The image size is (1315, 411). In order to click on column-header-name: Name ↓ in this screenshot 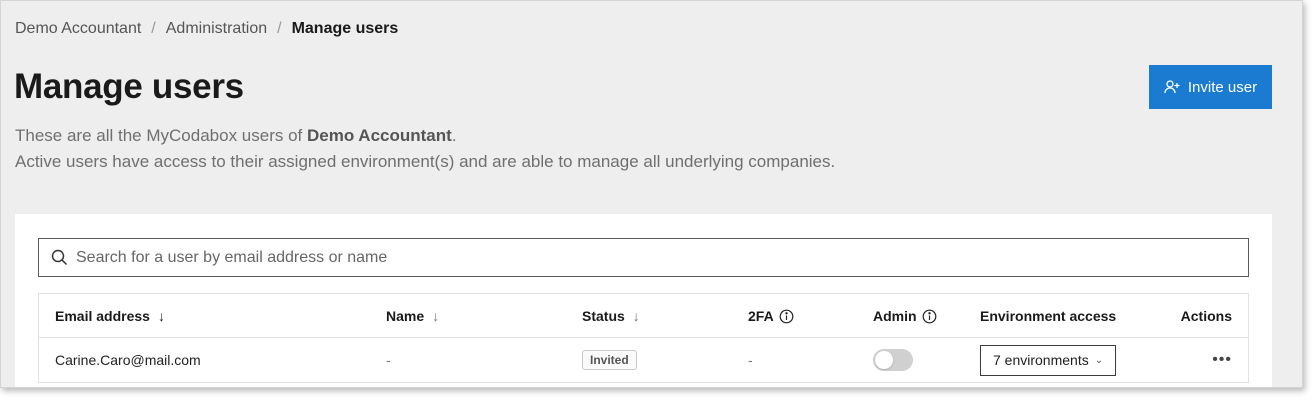, I will do `click(412, 316)`.